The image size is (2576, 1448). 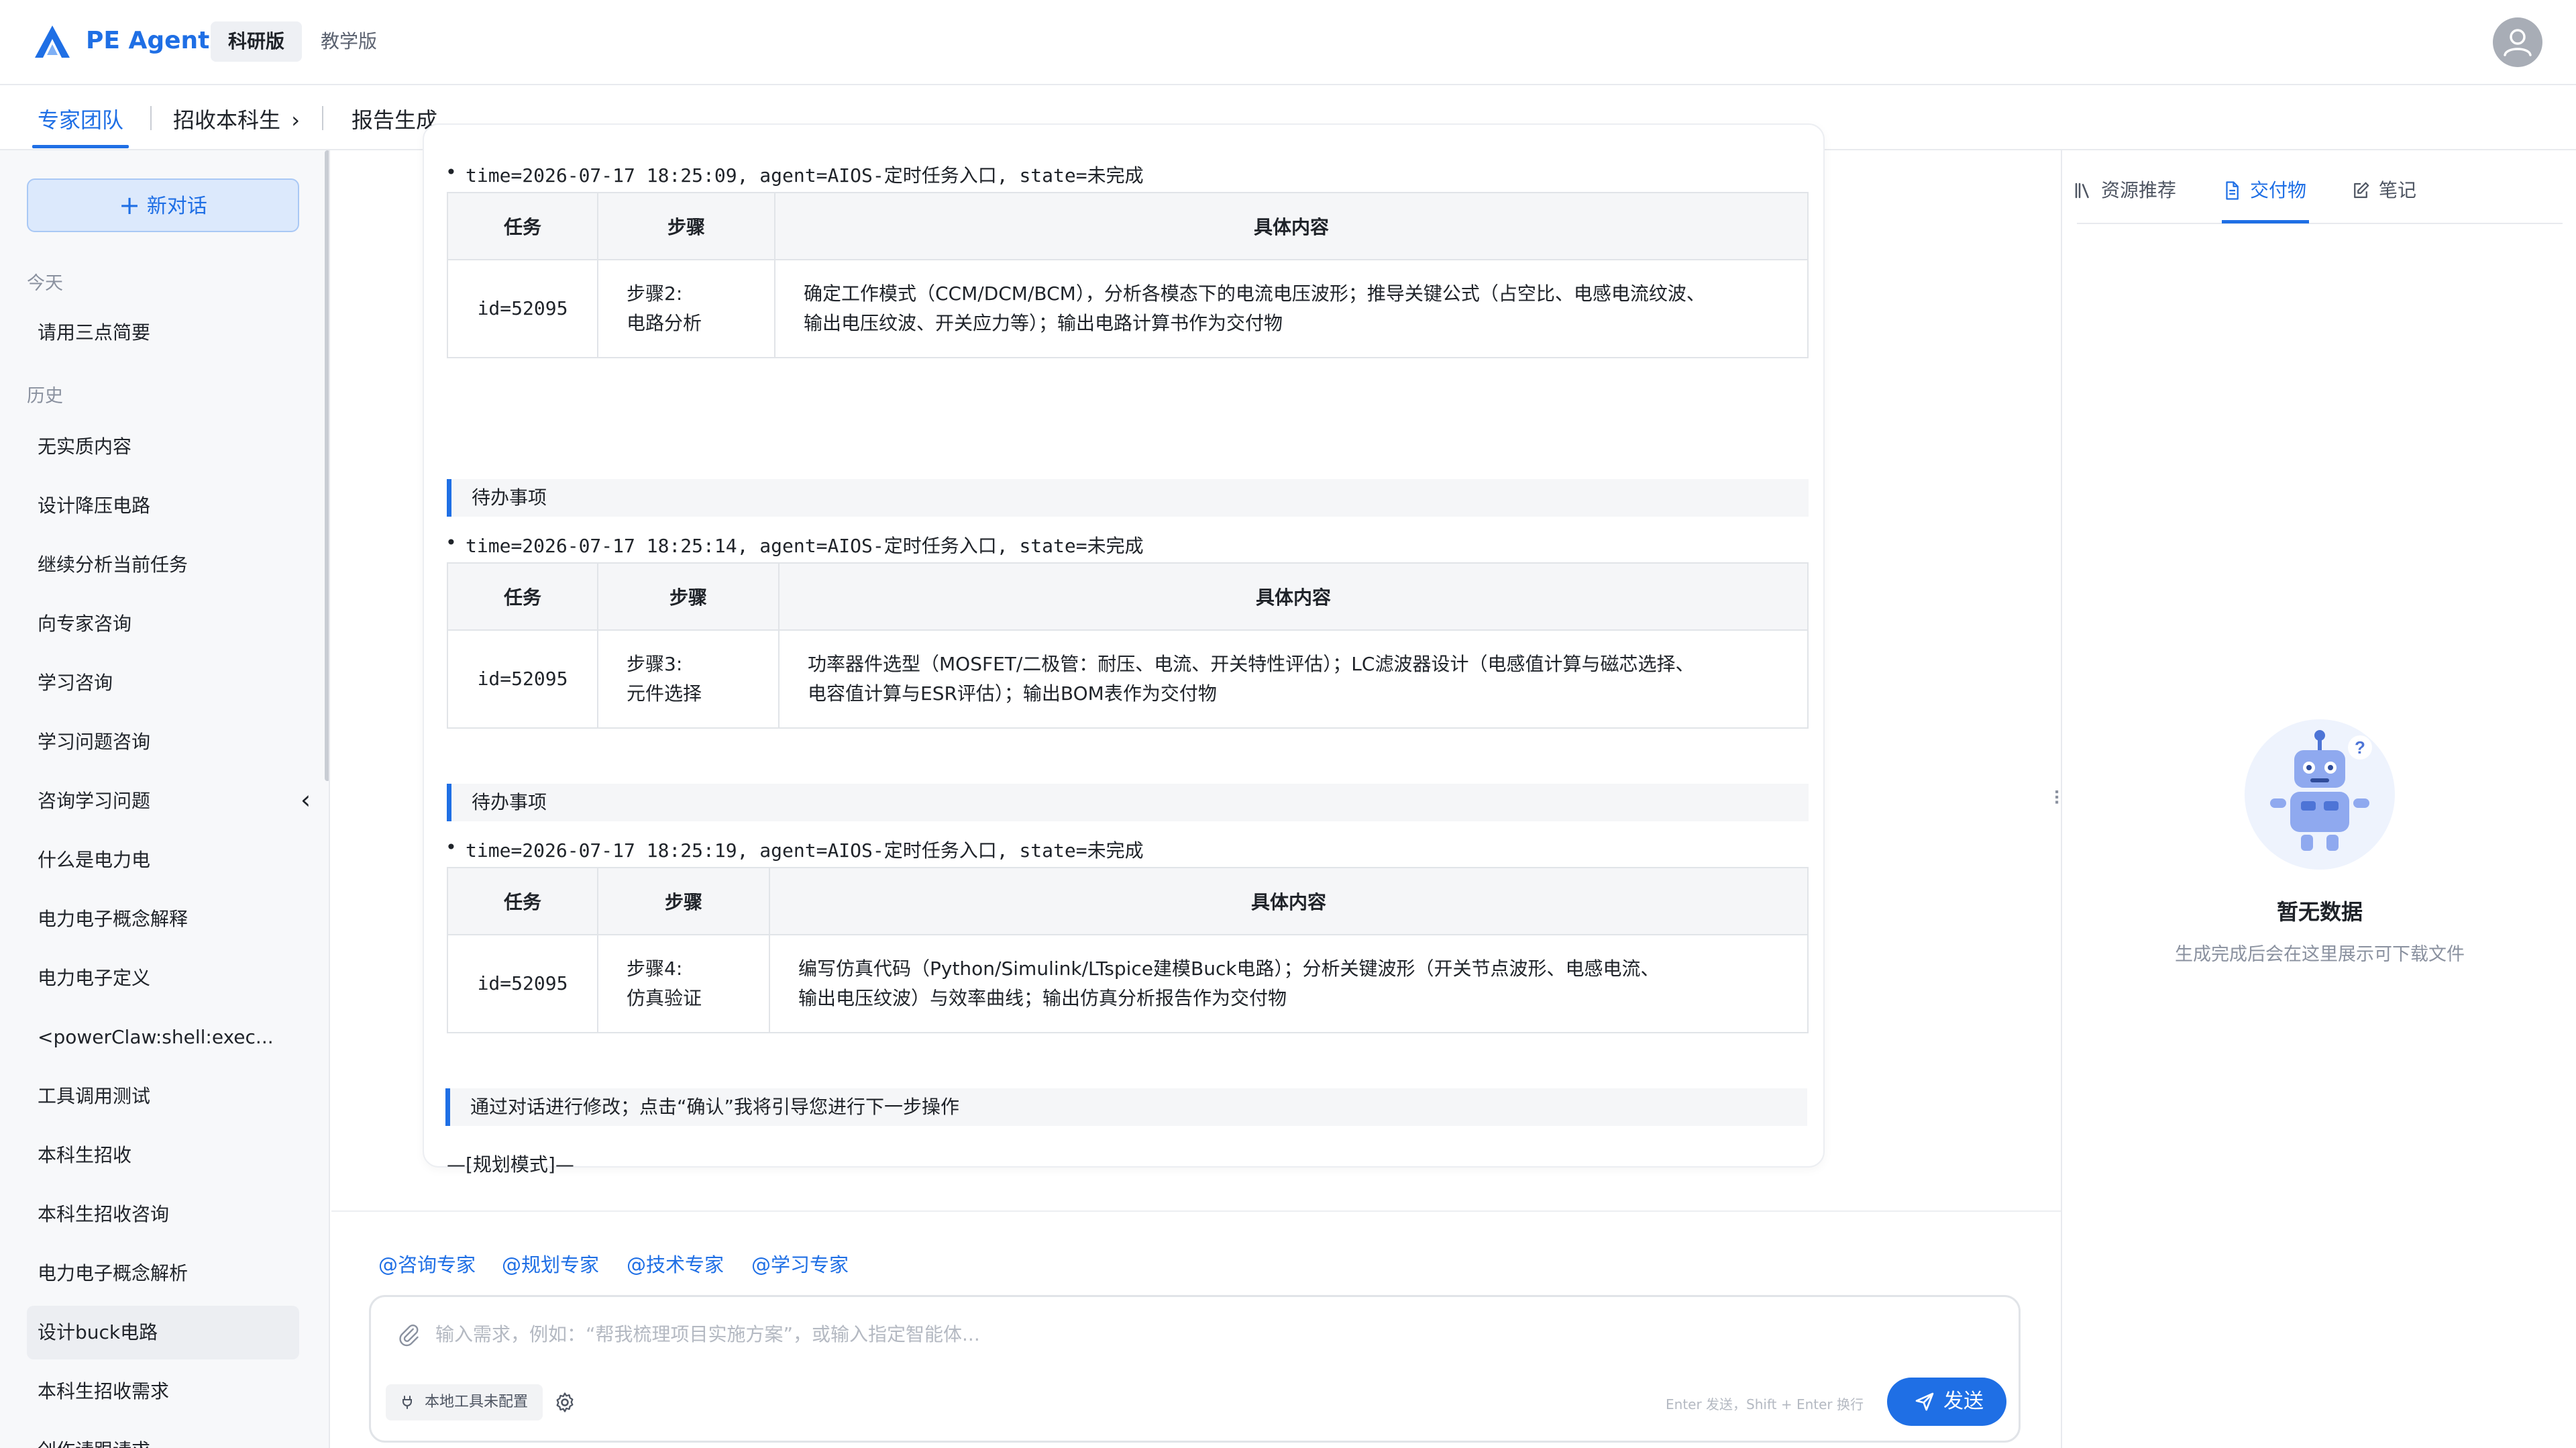 I want to click on group-label-today: 今天, so click(x=45, y=283).